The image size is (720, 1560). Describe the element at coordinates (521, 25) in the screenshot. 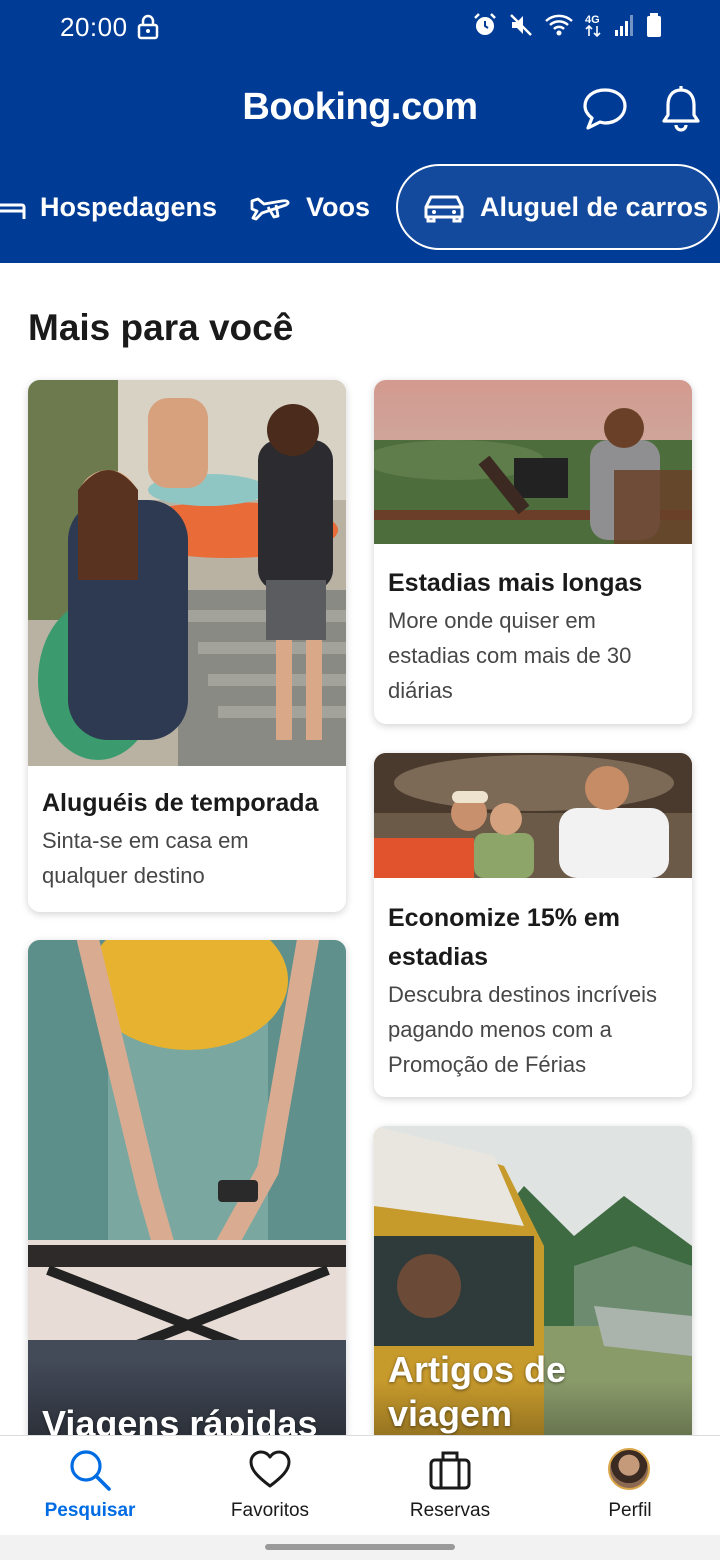

I see `mute-icon` at that location.